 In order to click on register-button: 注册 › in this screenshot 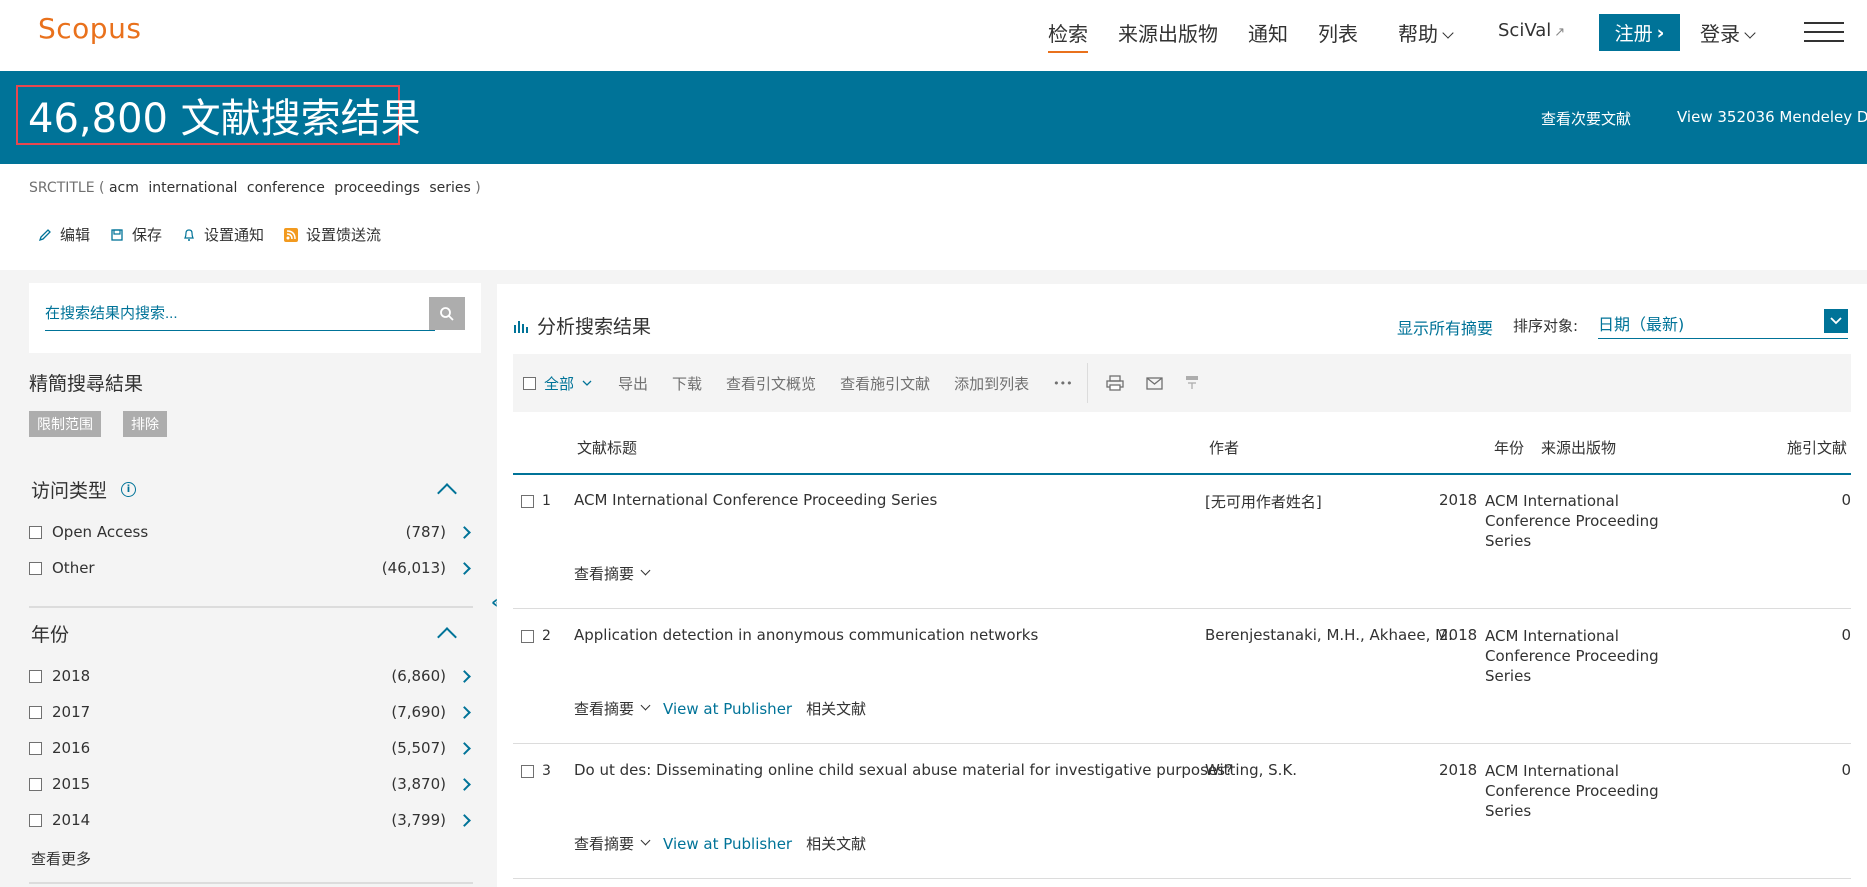, I will do `click(1639, 32)`.